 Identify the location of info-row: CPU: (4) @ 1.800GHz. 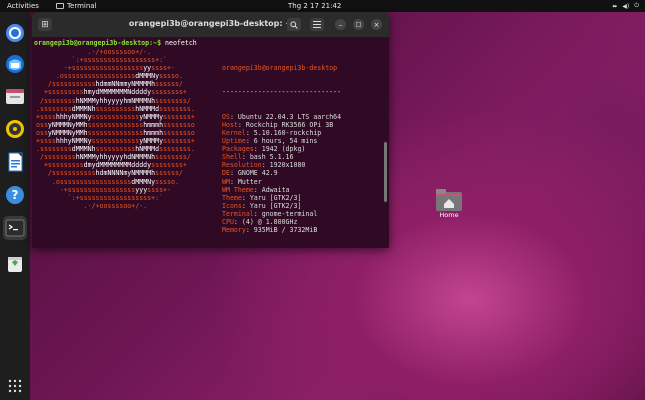
(260, 221).